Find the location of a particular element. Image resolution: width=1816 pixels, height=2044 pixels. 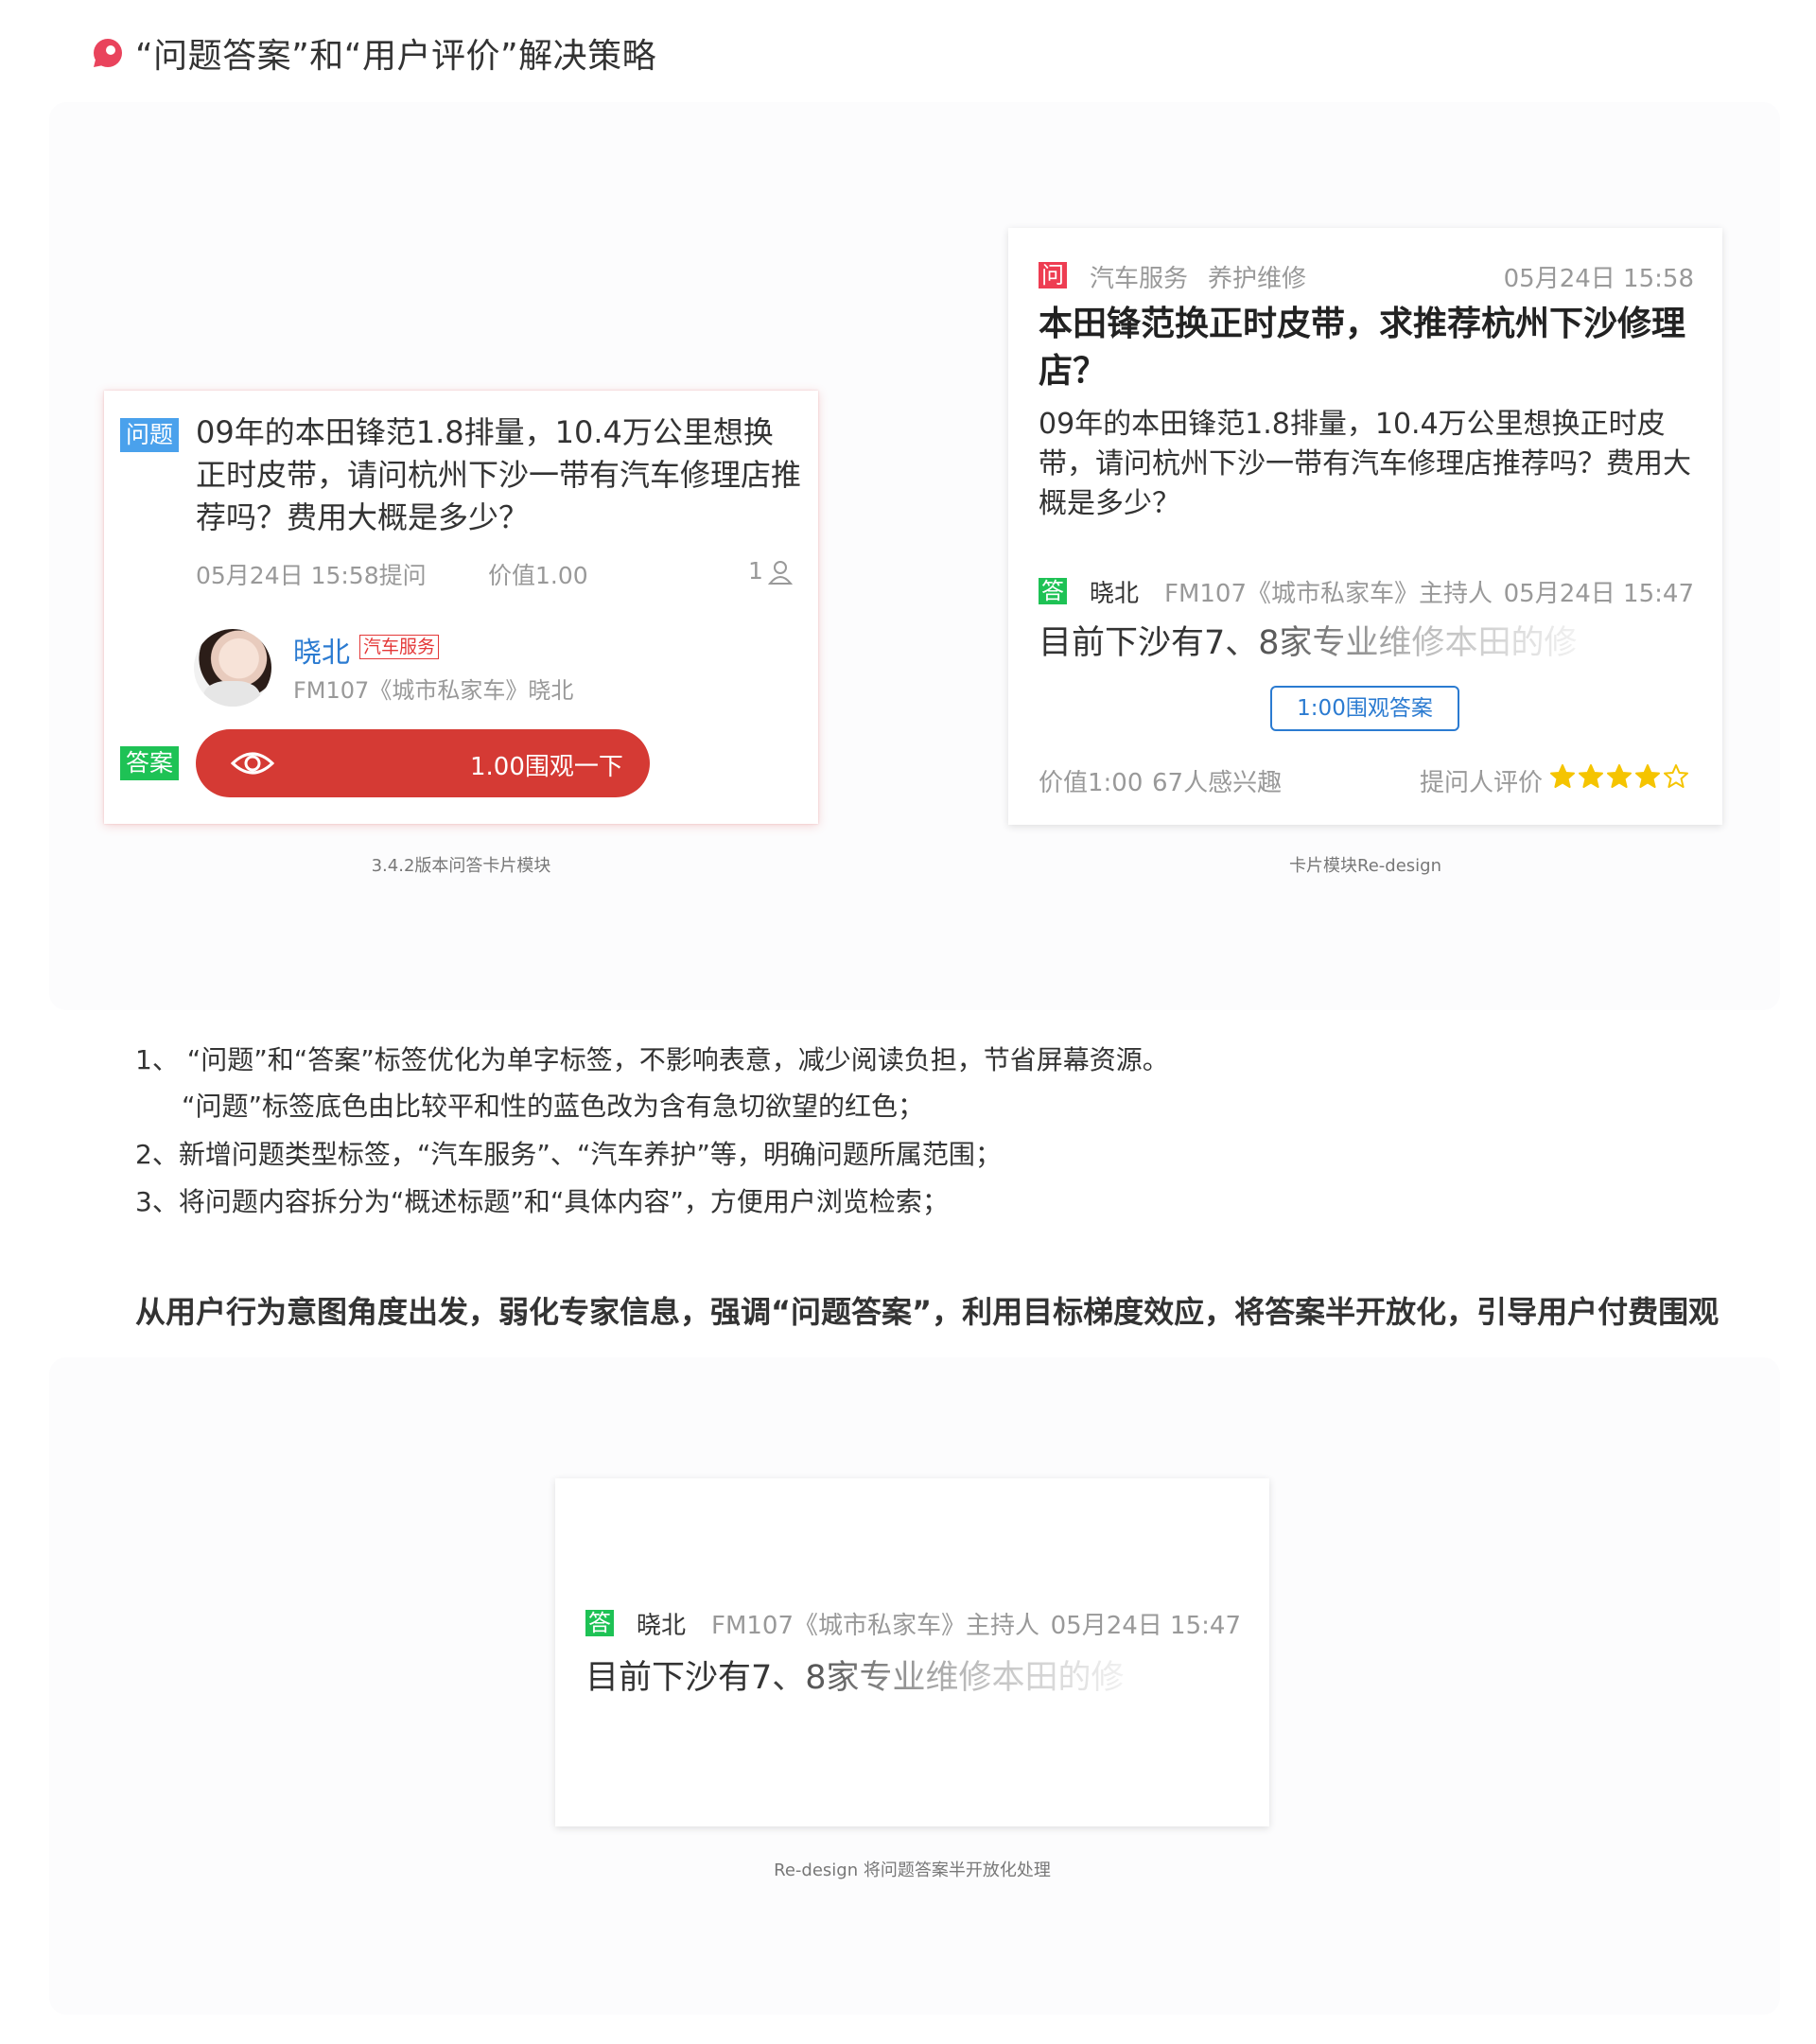

view-answer-button: 1:00围观答案 is located at coordinates (1364, 708).